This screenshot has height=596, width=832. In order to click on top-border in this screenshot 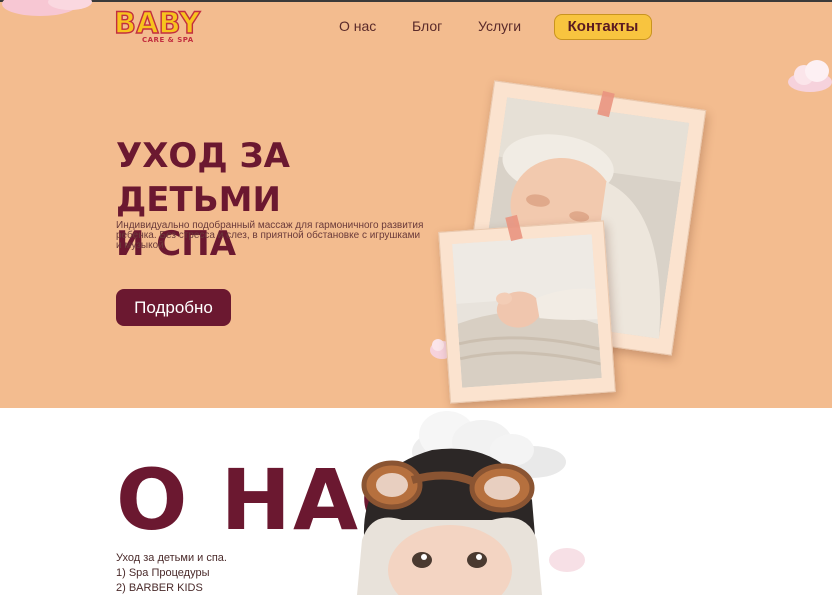, I will do `click(416, 1)`.